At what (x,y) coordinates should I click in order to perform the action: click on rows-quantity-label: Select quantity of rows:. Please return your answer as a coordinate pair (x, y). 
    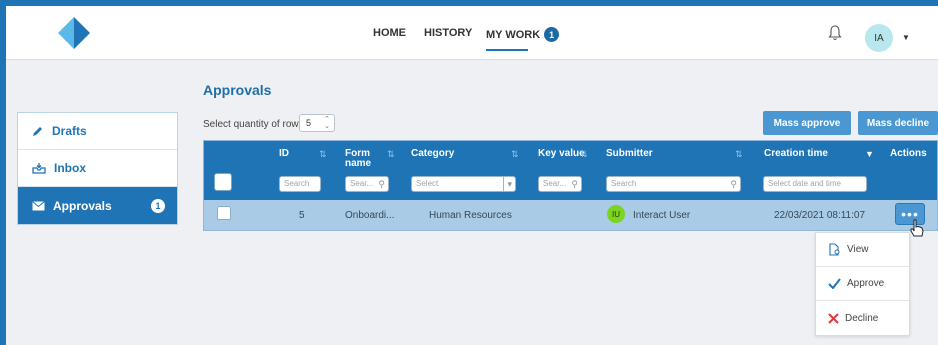
    Looking at the image, I should click on (255, 124).